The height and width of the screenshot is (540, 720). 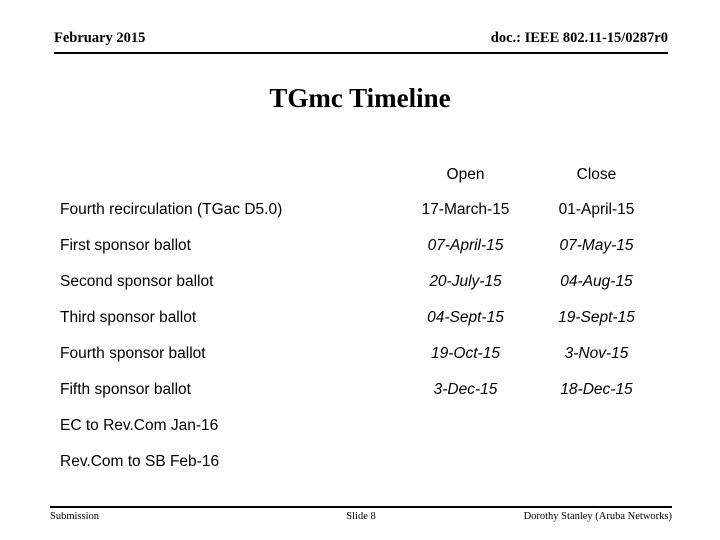 What do you see at coordinates (597, 516) in the screenshot?
I see `footer-author: Dorothy Stanley (Aruba Networks)` at bounding box center [597, 516].